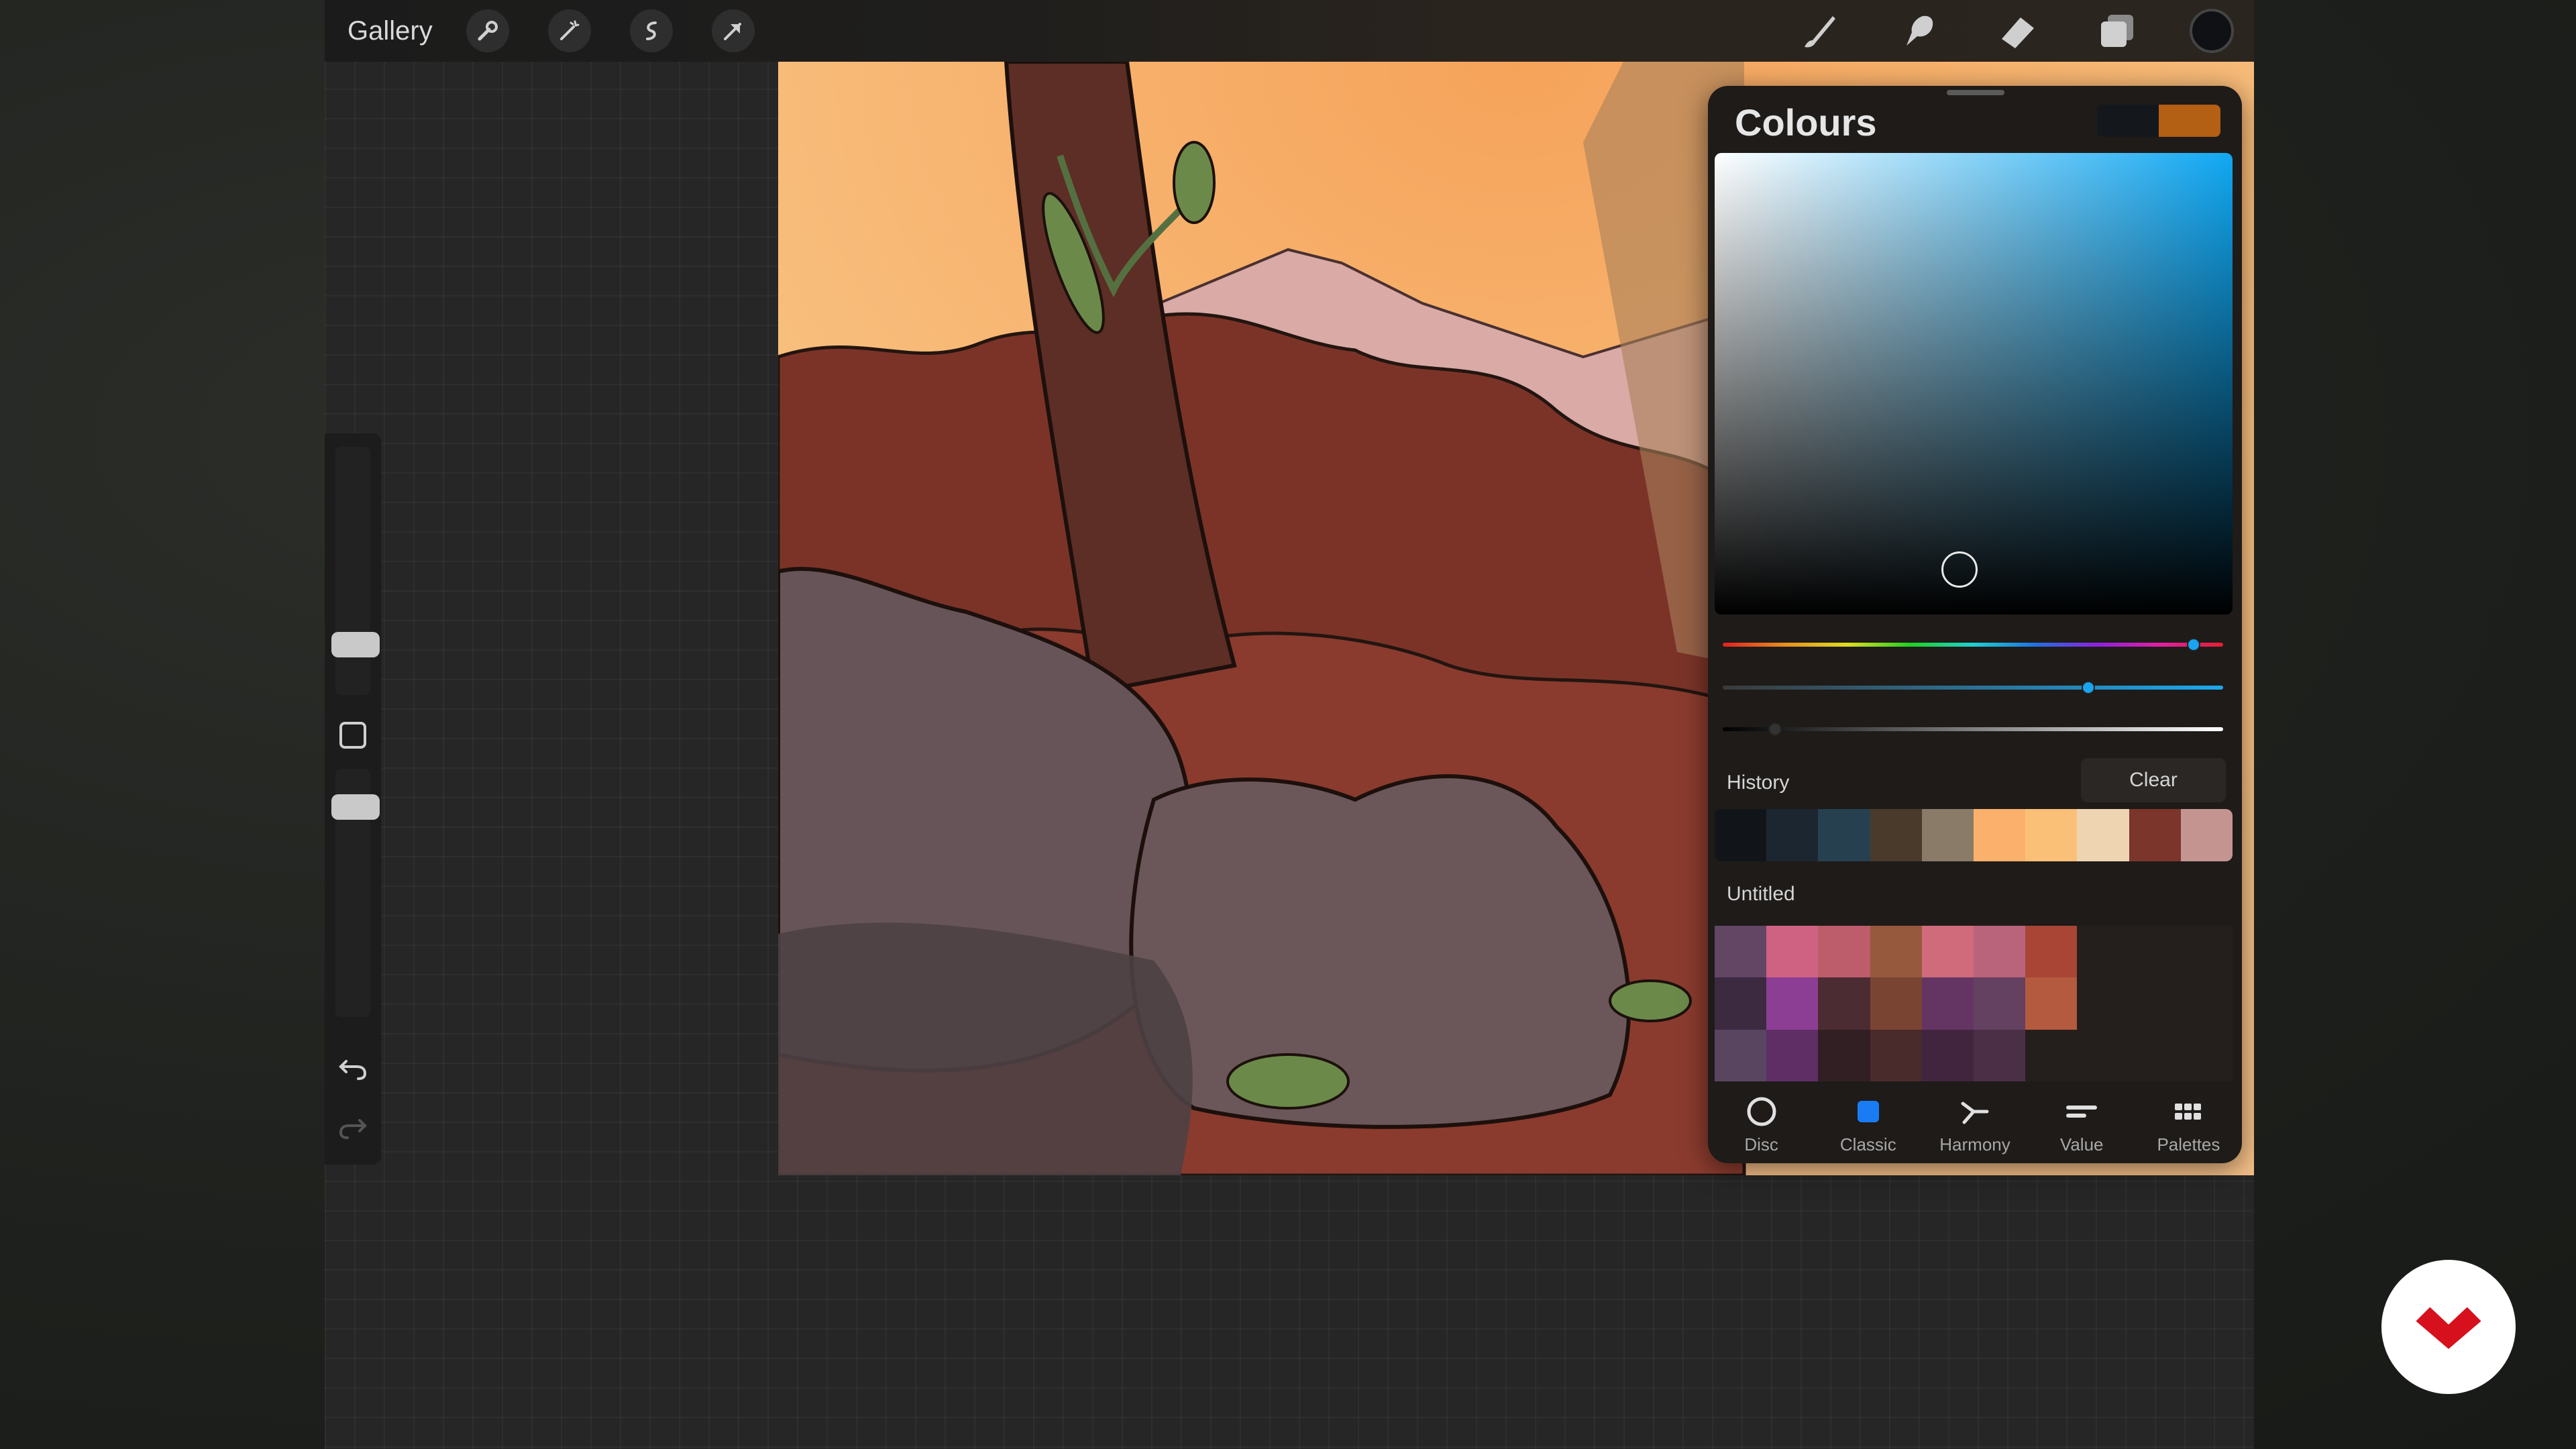 This screenshot has height=1449, width=2576. Describe the element at coordinates (1975, 1113) in the screenshot. I see `harmony-icon` at that location.